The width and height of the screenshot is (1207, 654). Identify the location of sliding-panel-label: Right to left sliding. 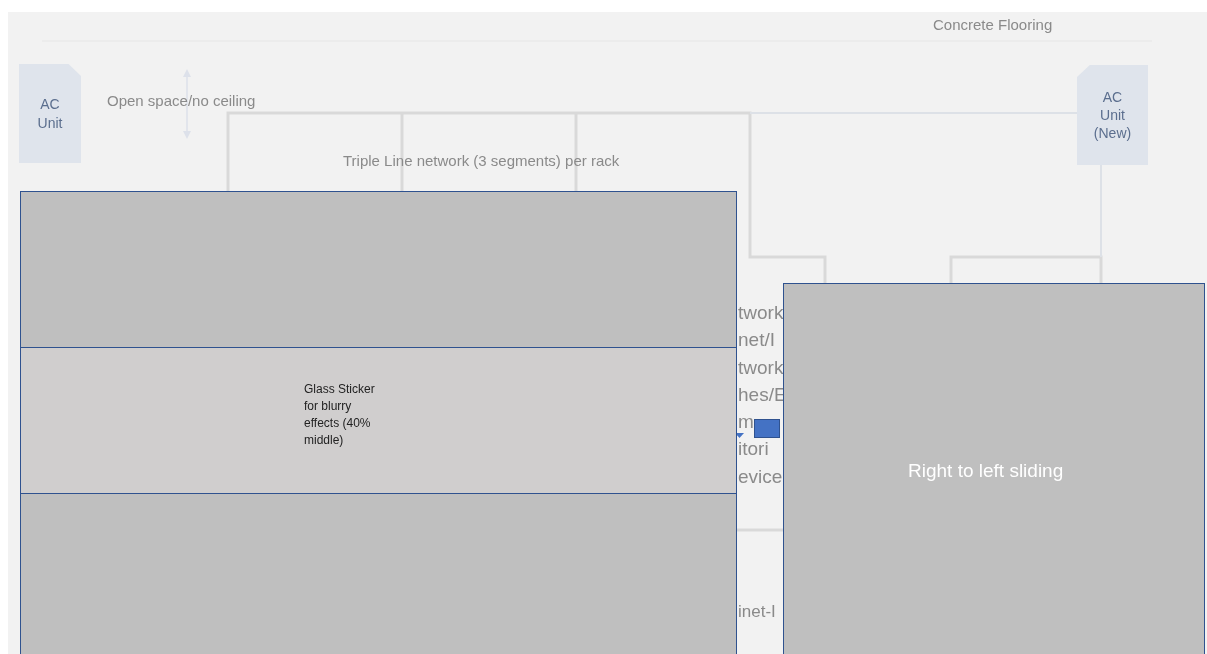
(986, 471).